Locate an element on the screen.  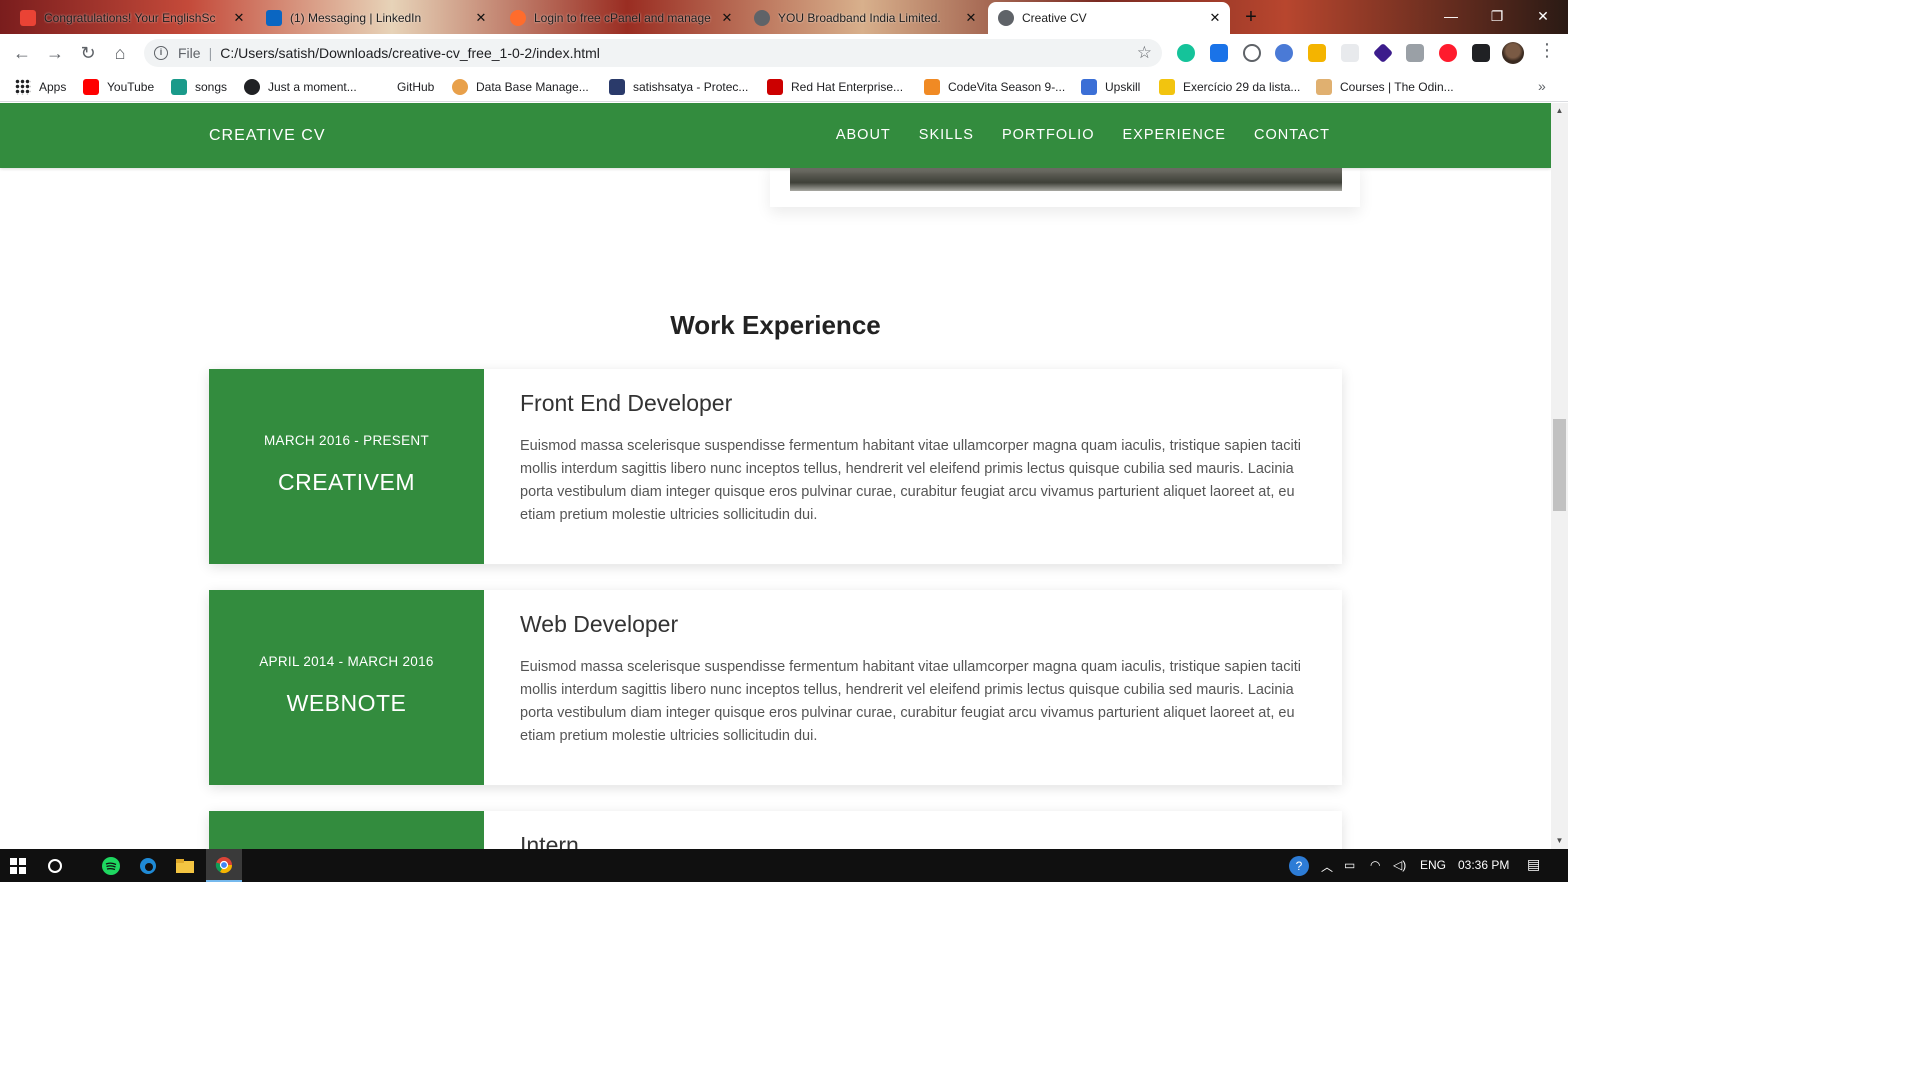
avatar is located at coordinates (1513, 53).